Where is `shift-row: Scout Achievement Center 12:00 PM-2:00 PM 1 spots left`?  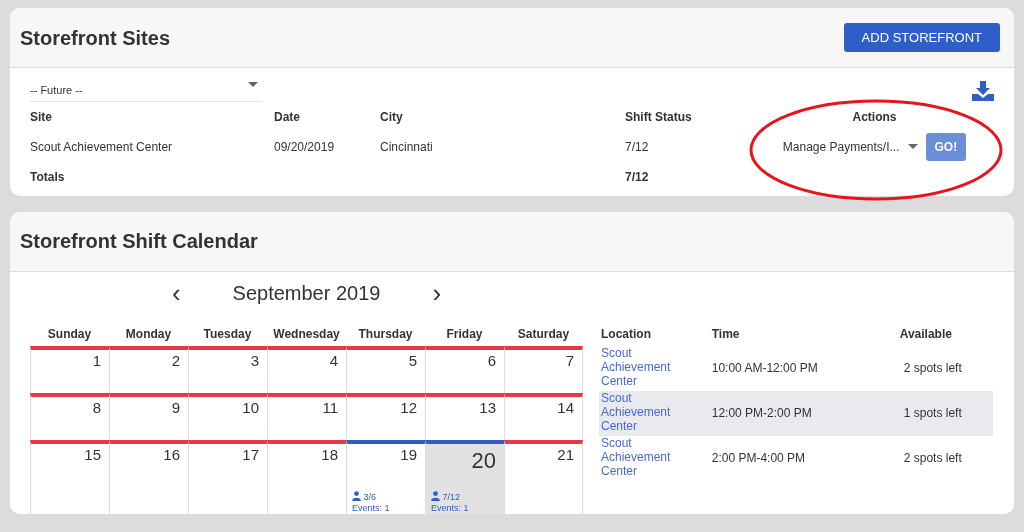 shift-row: Scout Achievement Center 12:00 PM-2:00 PM 1 spots left is located at coordinates (796, 413).